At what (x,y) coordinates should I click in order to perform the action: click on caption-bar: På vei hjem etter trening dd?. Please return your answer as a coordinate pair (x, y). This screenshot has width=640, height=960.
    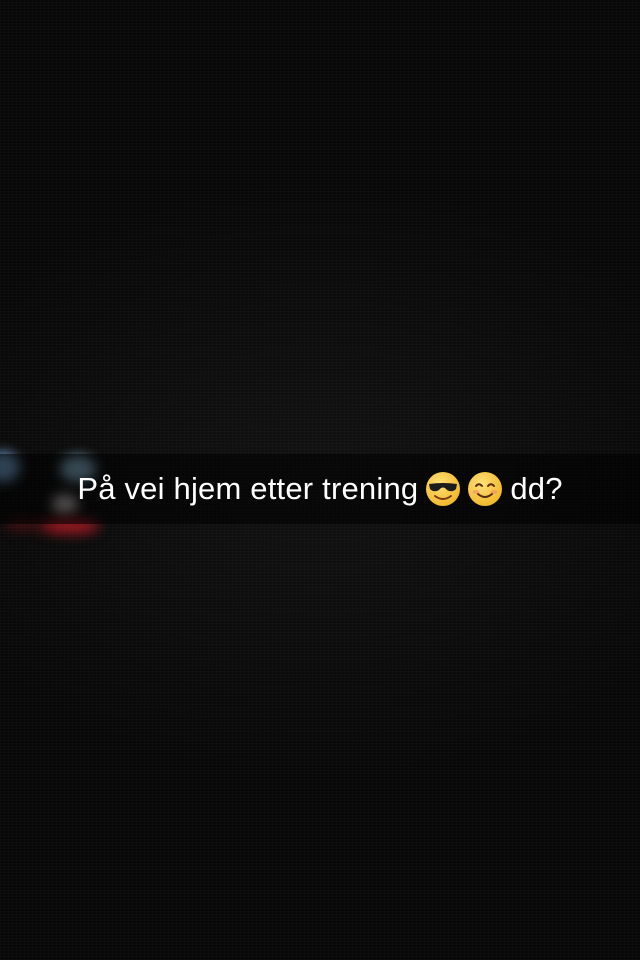
    Looking at the image, I should click on (320, 489).